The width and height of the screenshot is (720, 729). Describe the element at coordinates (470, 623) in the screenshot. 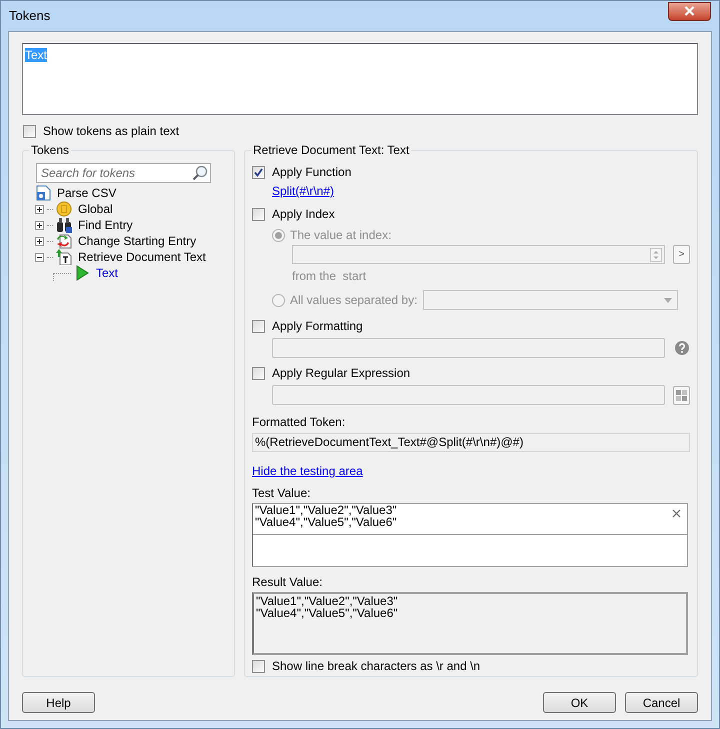

I see `result-value-field: "Value1","Value2","Value3" "Value4","Value5","Value6"` at that location.